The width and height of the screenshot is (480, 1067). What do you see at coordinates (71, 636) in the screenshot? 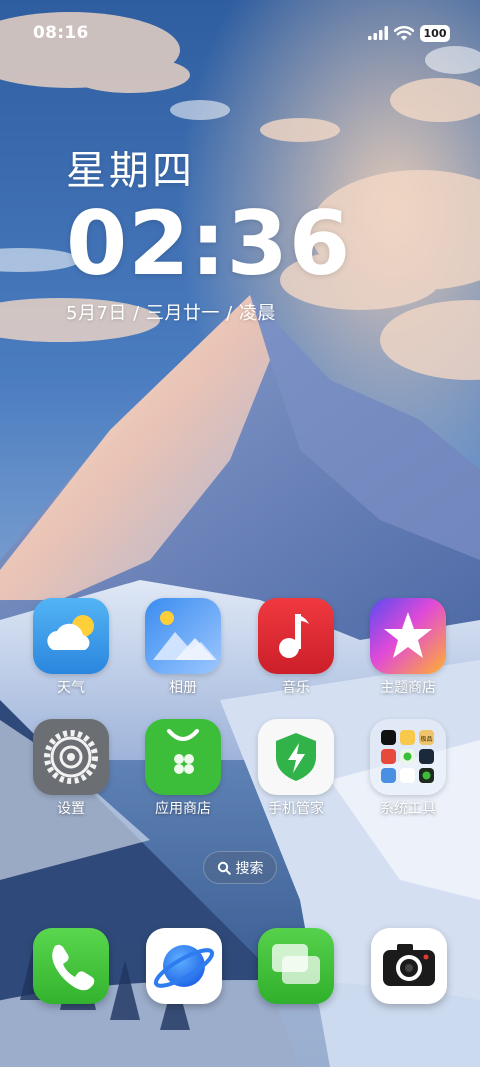
I see `weather-icon` at bounding box center [71, 636].